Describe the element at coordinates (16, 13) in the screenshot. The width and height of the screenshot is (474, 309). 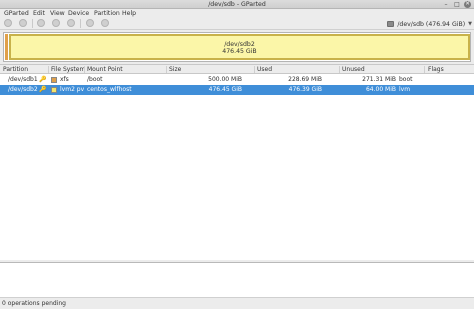
I see `menu-gparted: GParted` at that location.